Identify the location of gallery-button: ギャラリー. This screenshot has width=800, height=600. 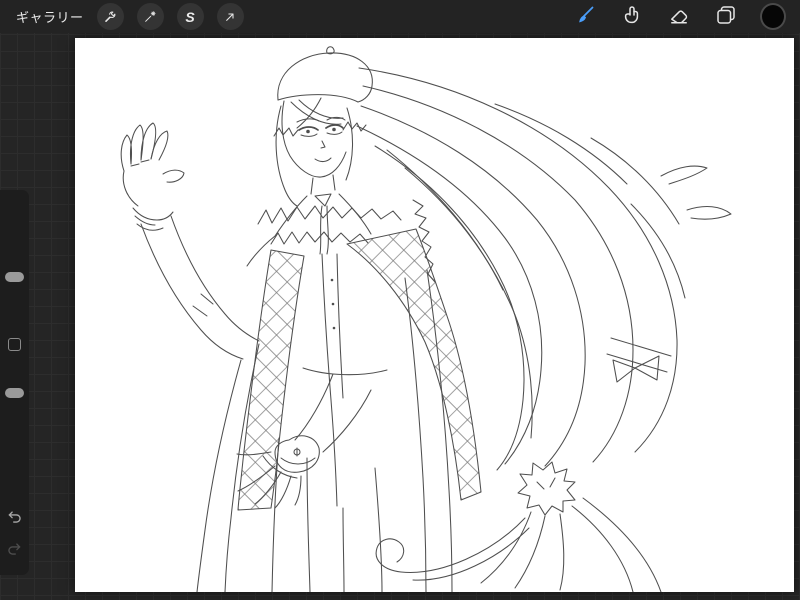
(50, 16).